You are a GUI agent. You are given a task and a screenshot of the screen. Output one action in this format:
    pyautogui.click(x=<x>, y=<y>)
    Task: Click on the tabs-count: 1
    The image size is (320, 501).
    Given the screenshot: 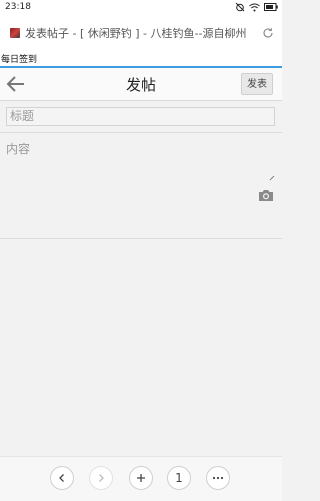 What is the action you would take?
    pyautogui.click(x=179, y=478)
    